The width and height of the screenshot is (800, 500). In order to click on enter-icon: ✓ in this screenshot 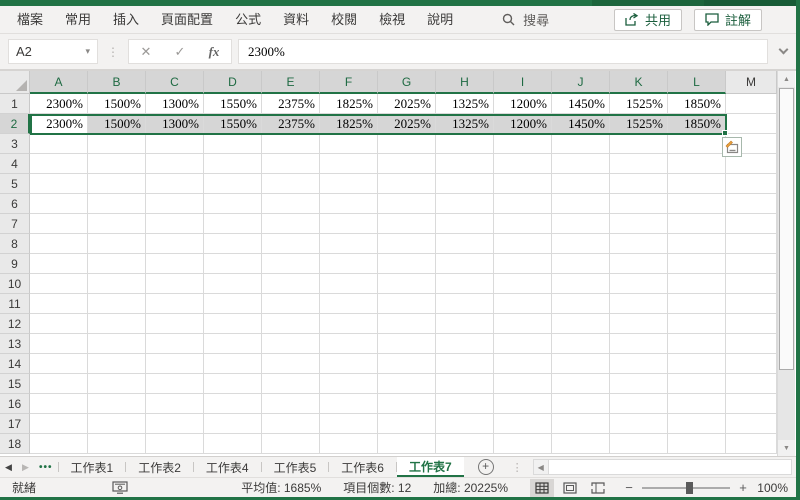, I will do `click(180, 52)`.